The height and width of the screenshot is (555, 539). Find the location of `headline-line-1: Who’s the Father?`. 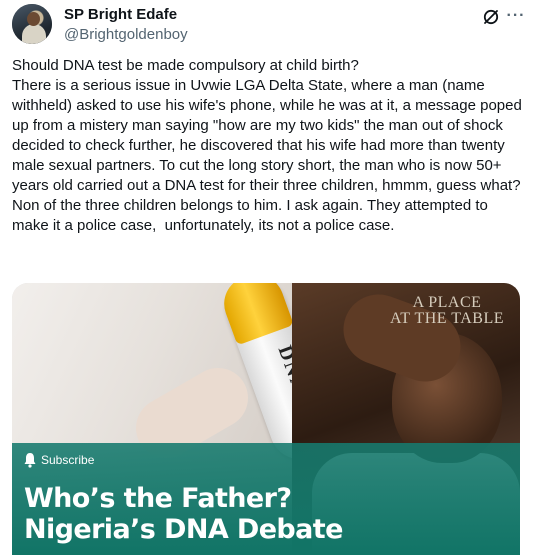

headline-line-1: Who’s the Father? is located at coordinates (158, 498).